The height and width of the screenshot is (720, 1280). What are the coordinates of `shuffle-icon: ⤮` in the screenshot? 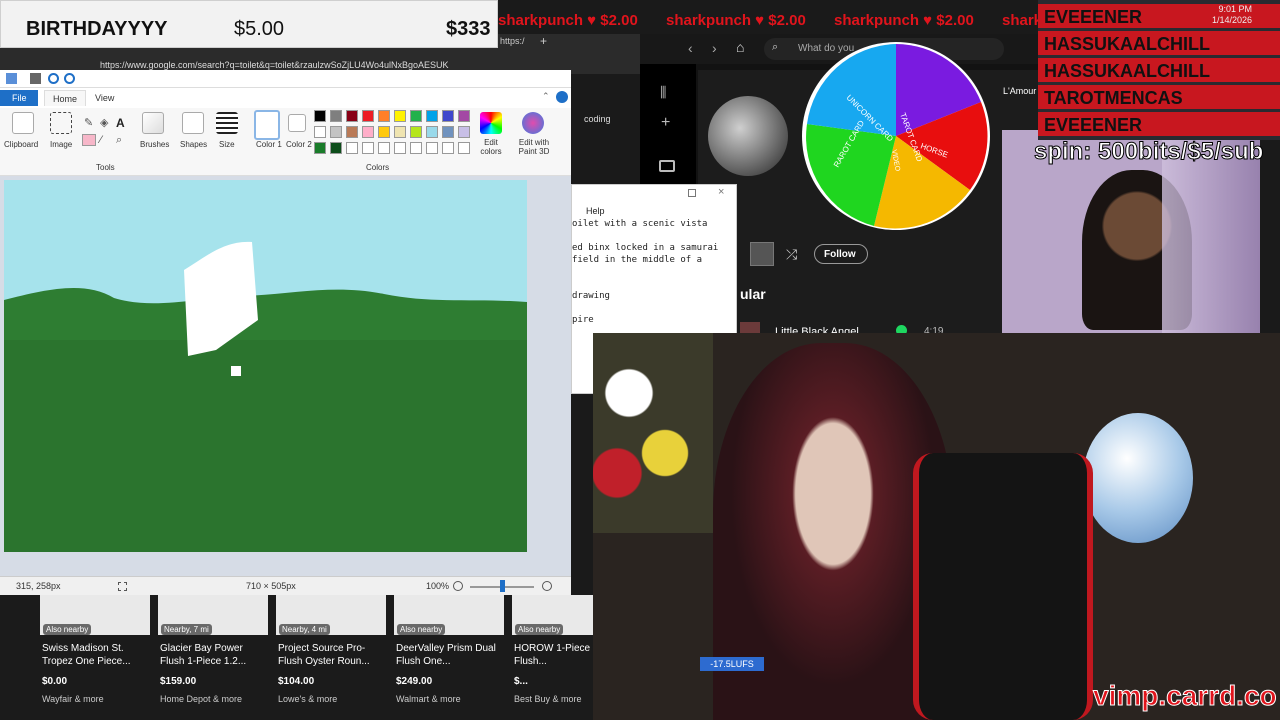 It's located at (791, 254).